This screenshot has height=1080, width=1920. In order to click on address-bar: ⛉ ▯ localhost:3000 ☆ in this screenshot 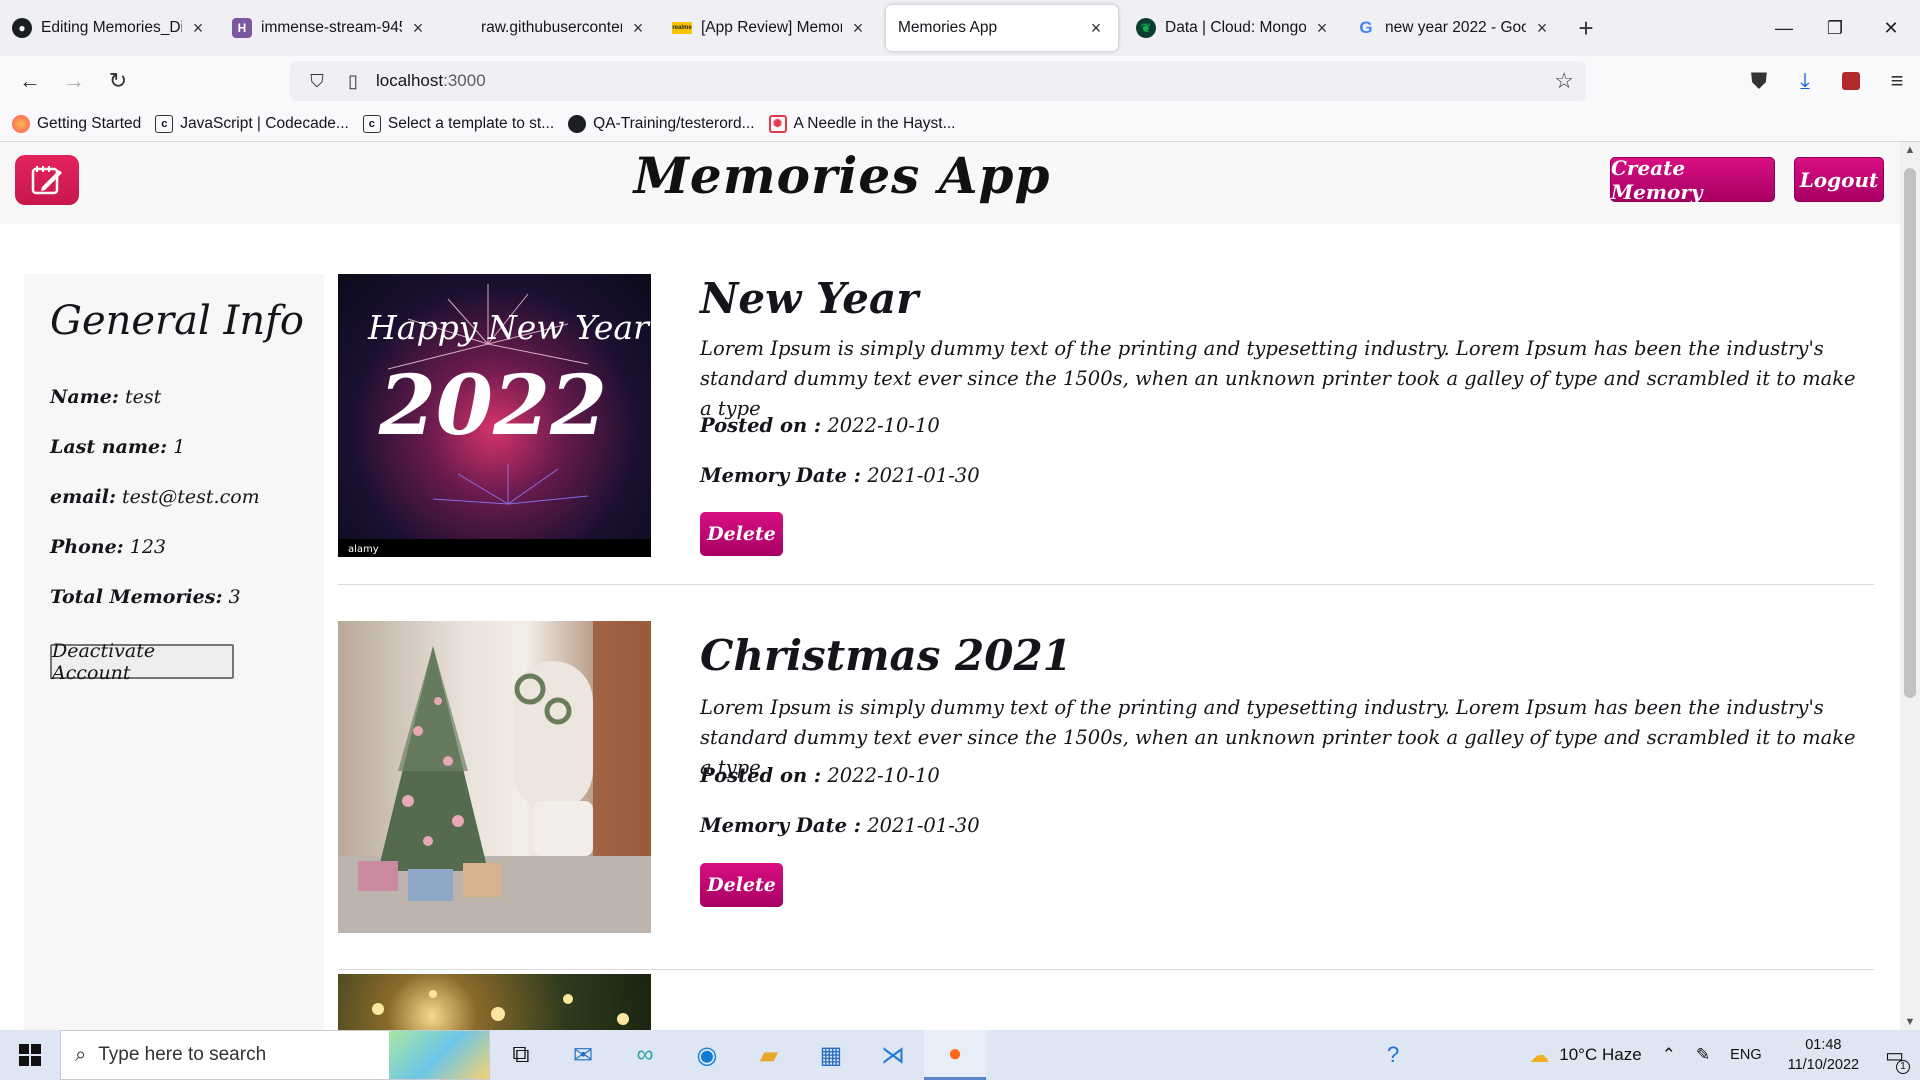, I will do `click(938, 81)`.